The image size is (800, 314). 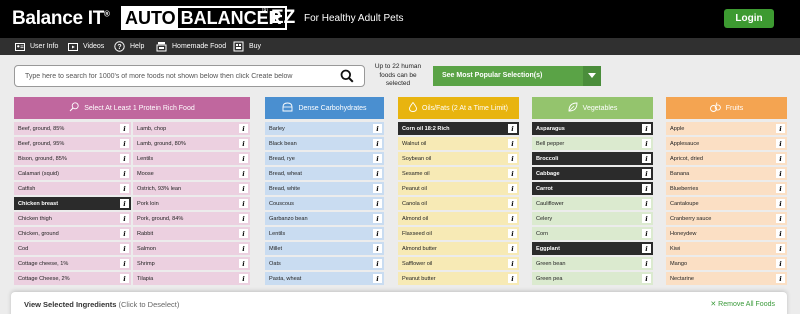 I want to click on food-item: Shrimp i, so click(x=191, y=263).